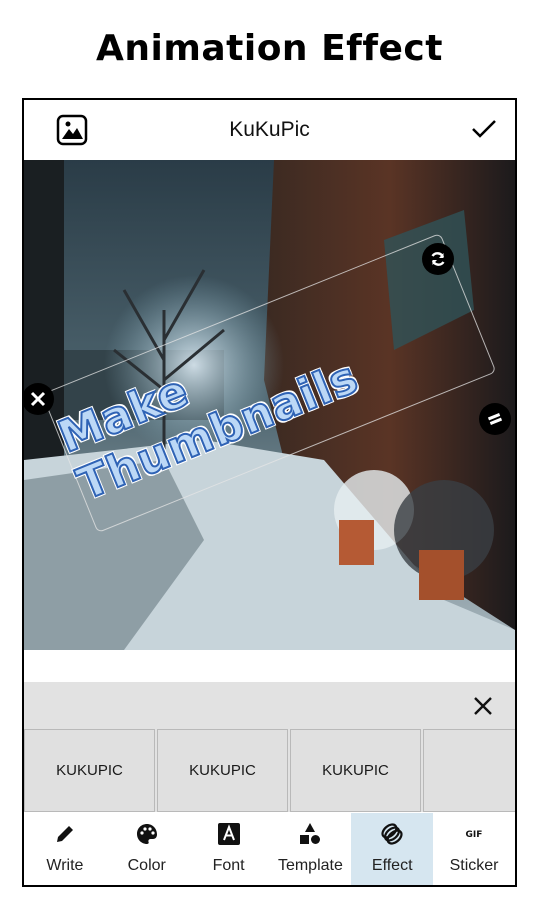 This screenshot has width=539, height=901. I want to click on tab-font: Font, so click(229, 849).